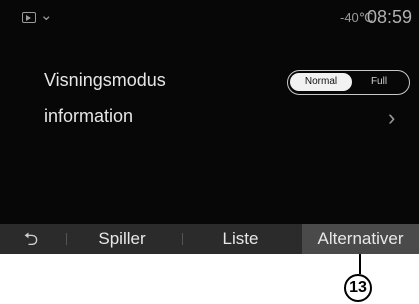 The image size is (419, 304). Describe the element at coordinates (209, 82) in the screenshot. I see `display-mode-row: Visningsmodus Normal Full` at that location.